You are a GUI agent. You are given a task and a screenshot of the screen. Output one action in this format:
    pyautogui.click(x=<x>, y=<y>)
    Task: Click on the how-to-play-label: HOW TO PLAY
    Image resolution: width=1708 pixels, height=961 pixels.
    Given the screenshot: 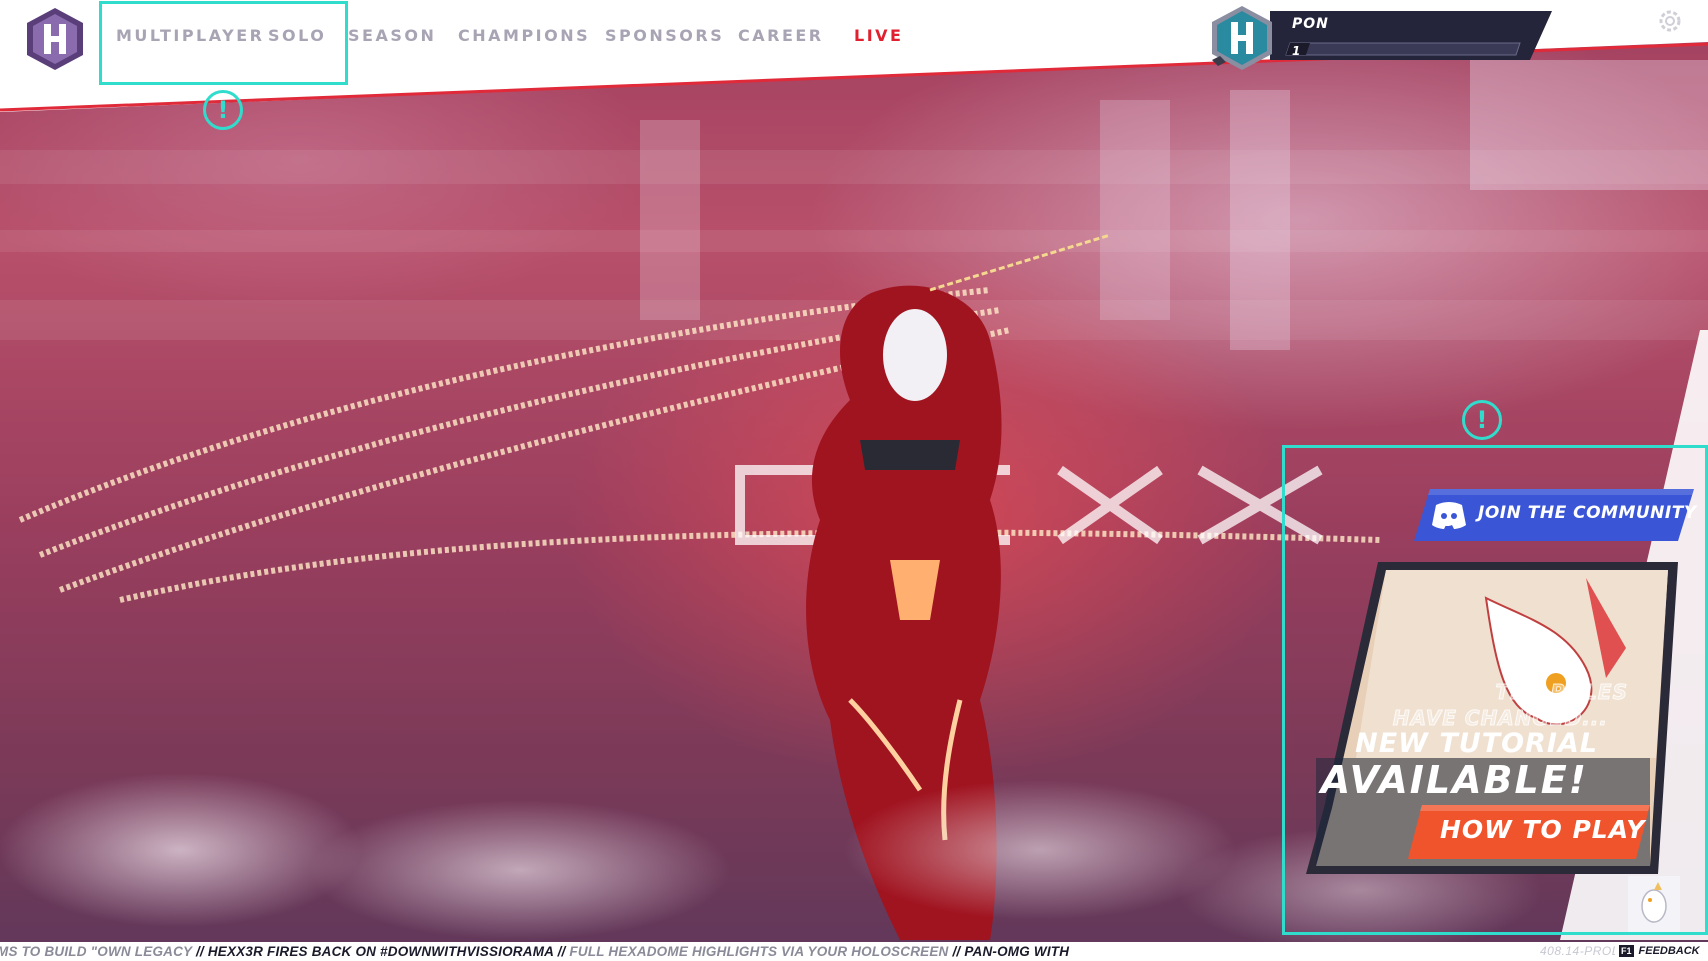 What is the action you would take?
    pyautogui.click(x=1542, y=829)
    